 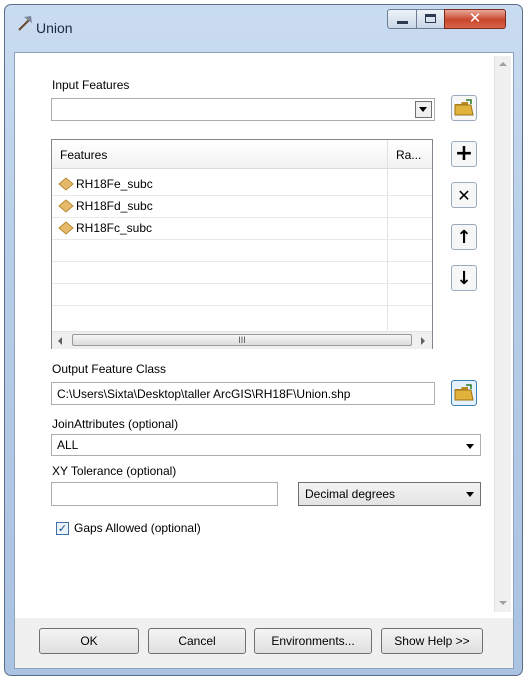 I want to click on close-icon: ✕, so click(x=475, y=18).